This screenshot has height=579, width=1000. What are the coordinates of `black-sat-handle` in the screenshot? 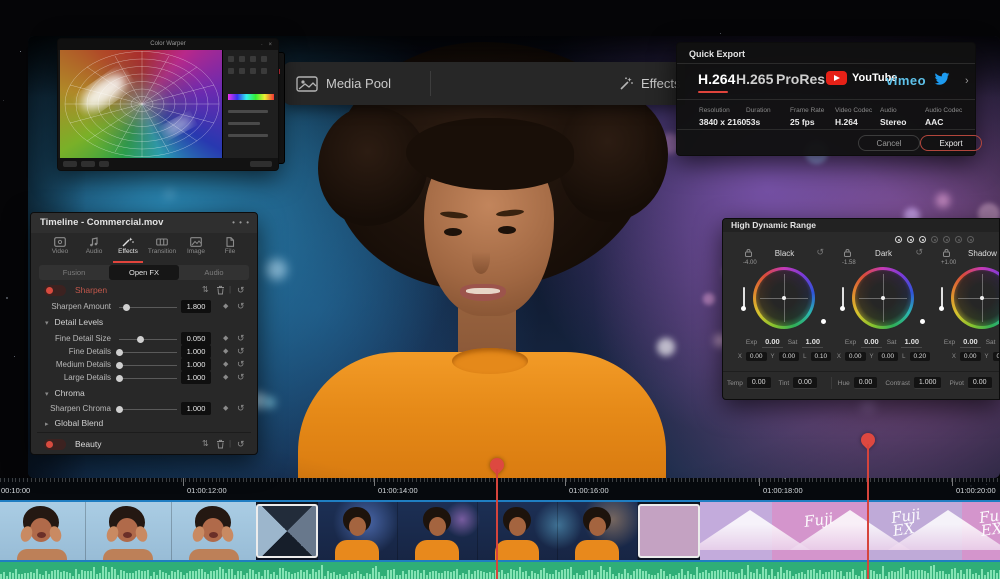 It's located at (823, 321).